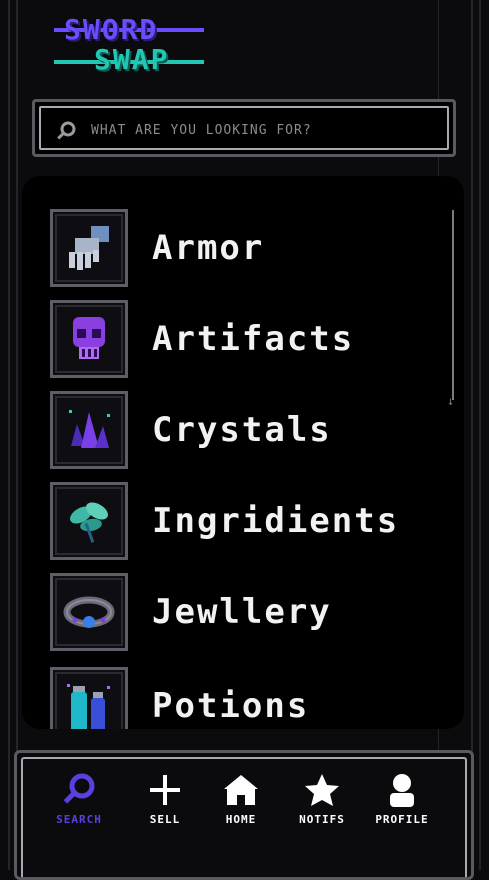 The width and height of the screenshot is (489, 880). I want to click on nav-notifs: NOTIFS, so click(322, 803).